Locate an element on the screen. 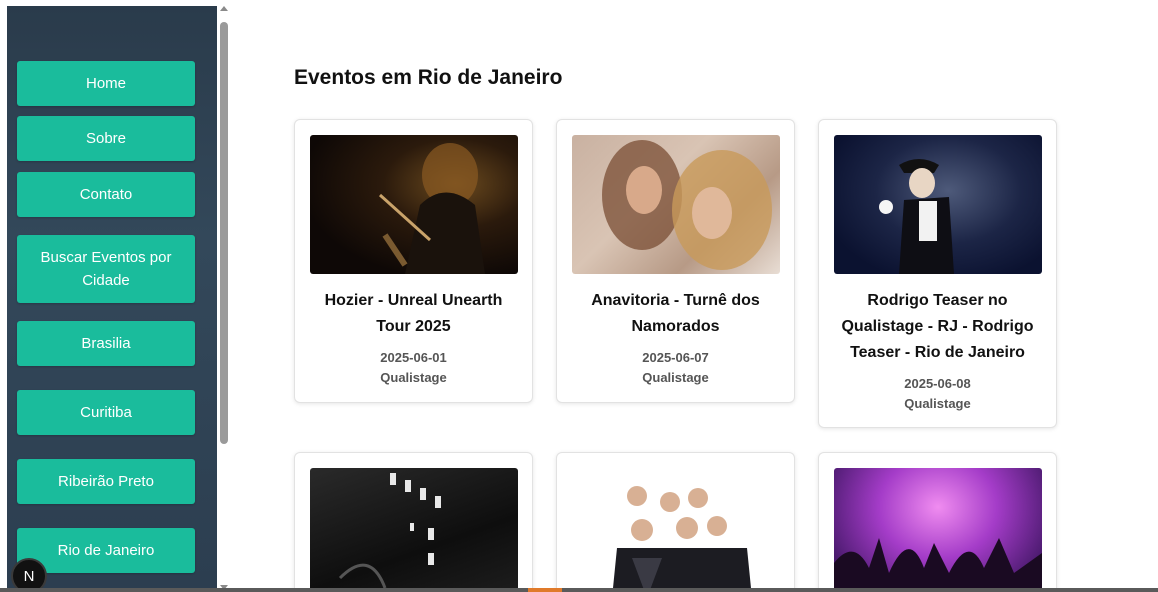 The width and height of the screenshot is (1158, 592). sidebar-item-ribeirao-preto: Ribeirão Preto is located at coordinates (106, 481).